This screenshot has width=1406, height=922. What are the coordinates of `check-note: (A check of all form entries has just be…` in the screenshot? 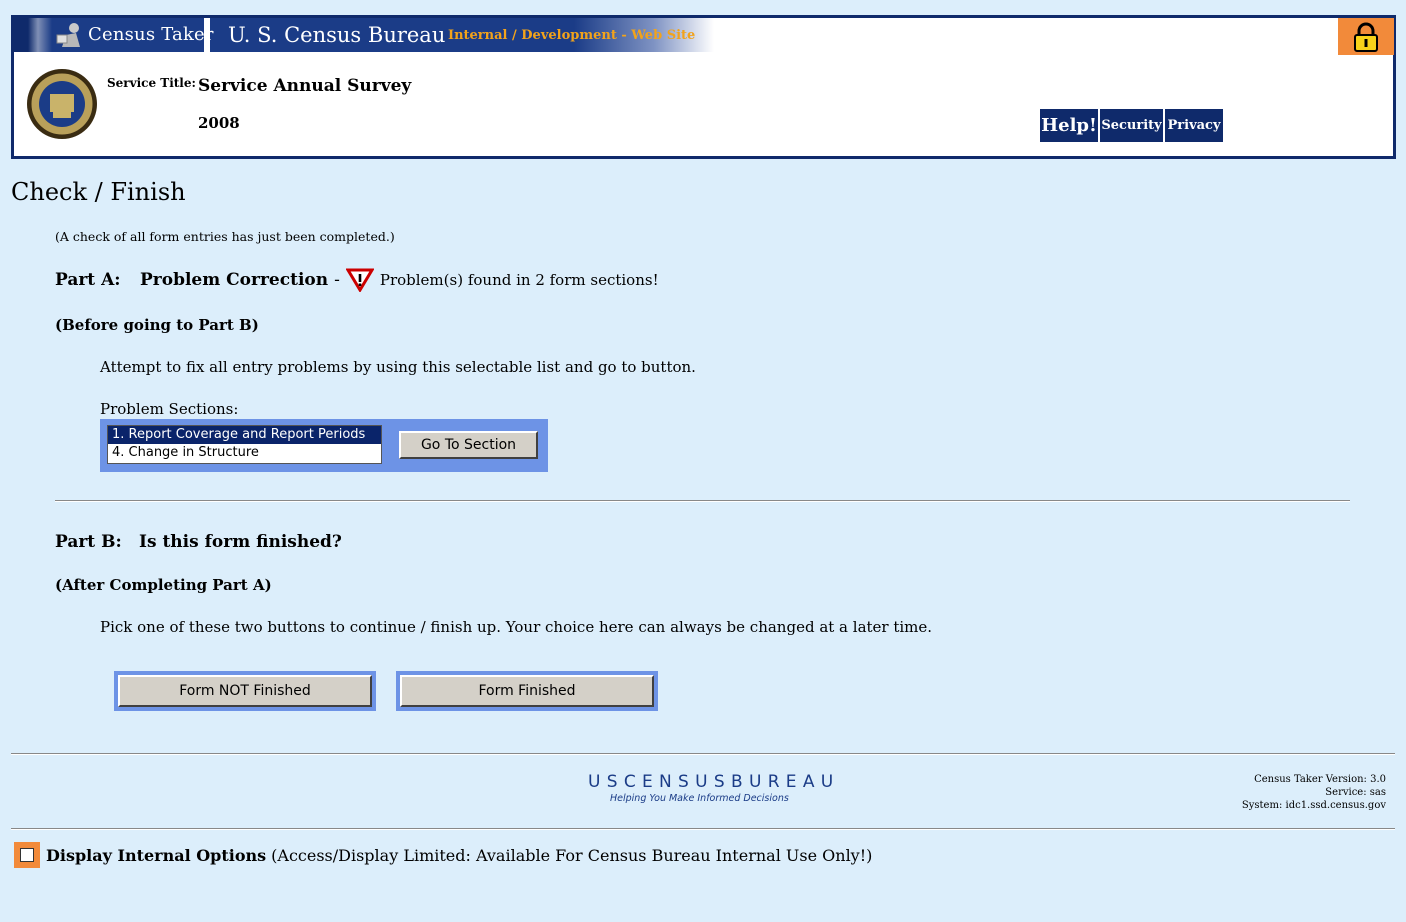 It's located at (225, 236).